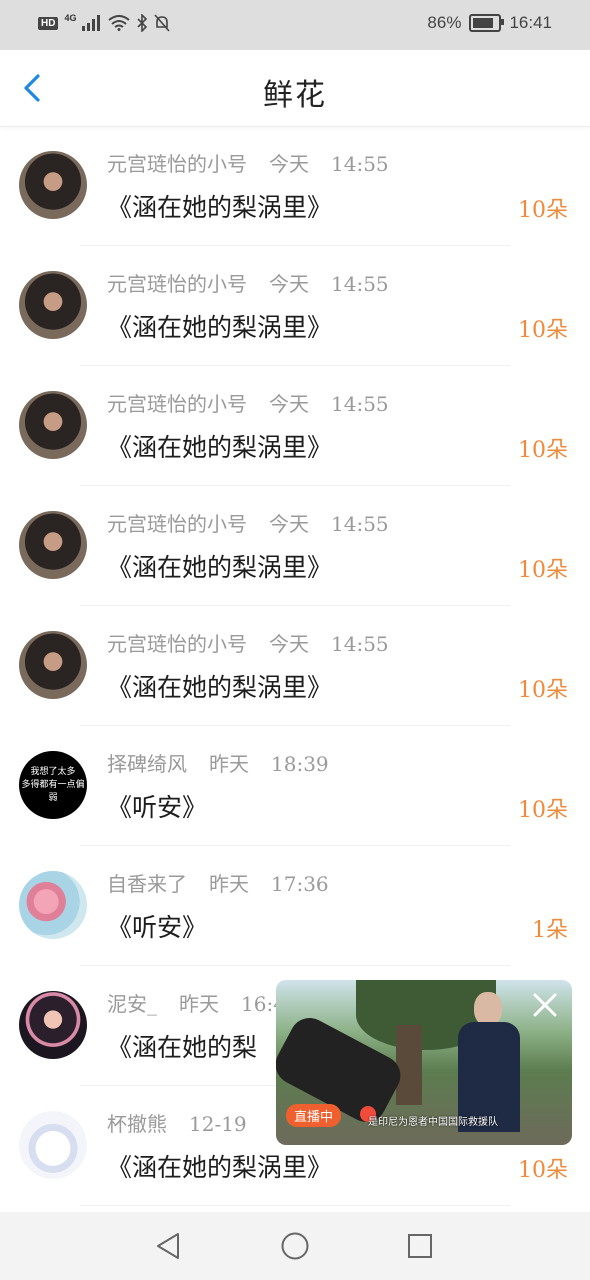 This screenshot has width=590, height=1280. What do you see at coordinates (104, 22) in the screenshot?
I see `status-left: HD 4G` at bounding box center [104, 22].